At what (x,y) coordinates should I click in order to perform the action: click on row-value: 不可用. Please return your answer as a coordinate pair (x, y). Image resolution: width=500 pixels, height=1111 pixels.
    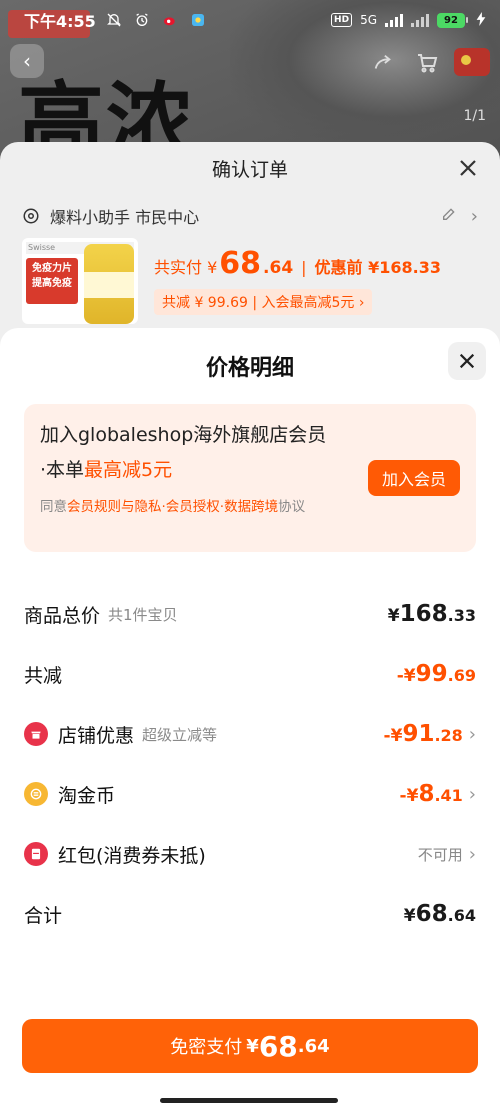
    Looking at the image, I should click on (440, 854).